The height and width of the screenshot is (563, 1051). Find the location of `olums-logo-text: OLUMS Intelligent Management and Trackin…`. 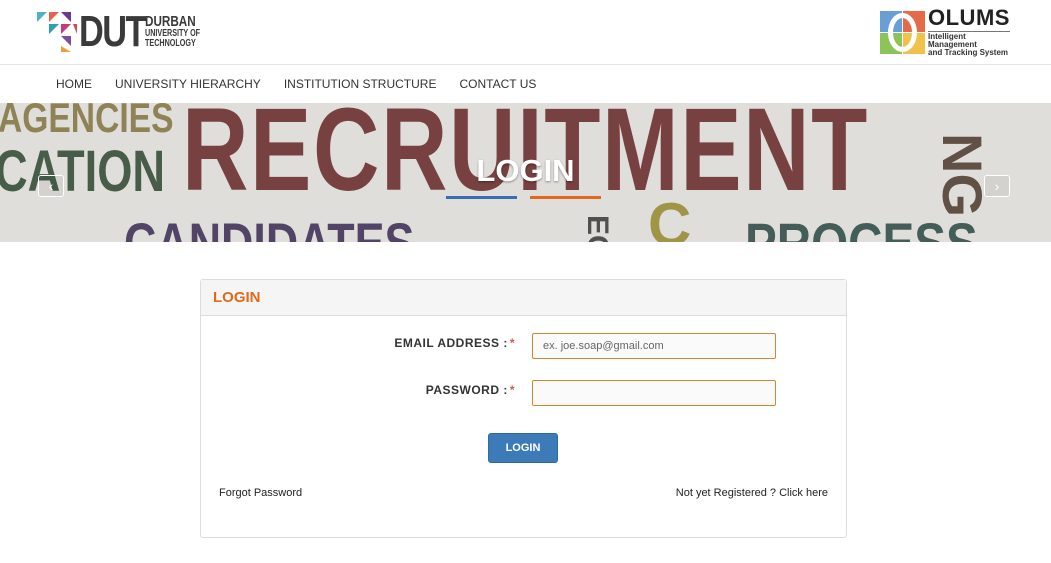

olums-logo-text: OLUMS Intelligent Management and Trackin… is located at coordinates (969, 32).